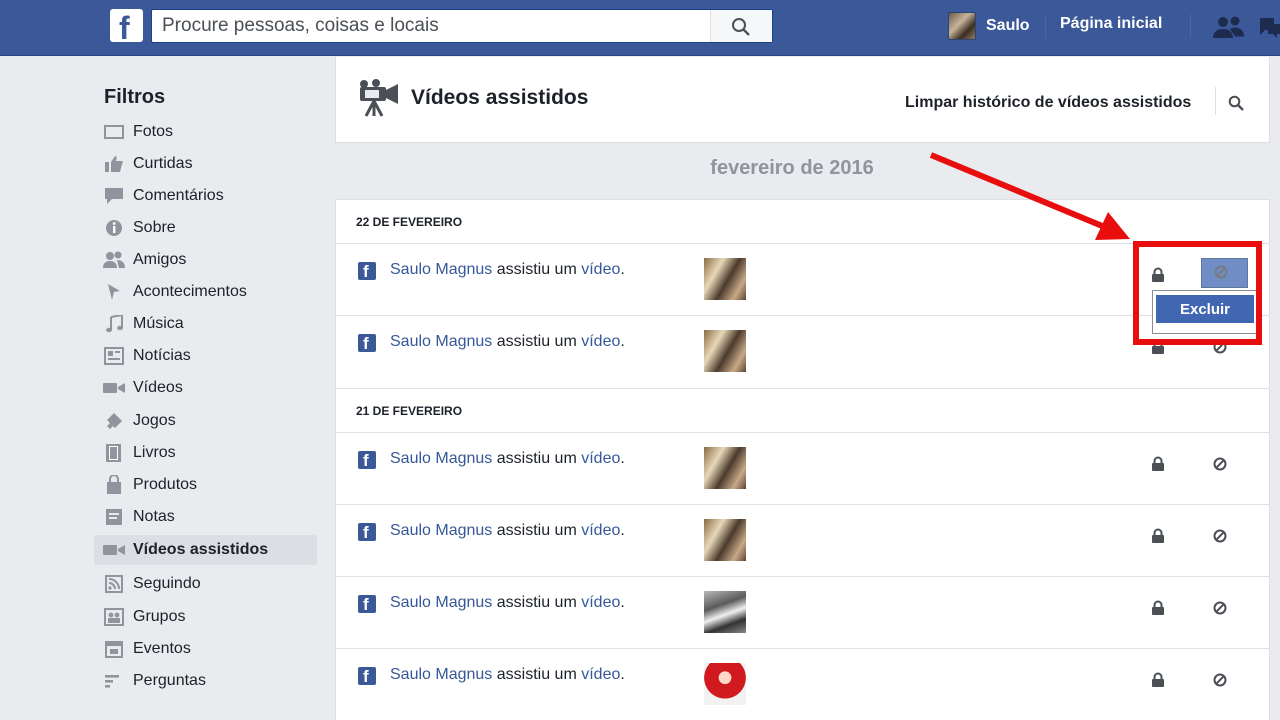 Image resolution: width=1280 pixels, height=720 pixels. Describe the element at coordinates (190, 291) in the screenshot. I see `filter-item-label: Acontecimentos` at that location.